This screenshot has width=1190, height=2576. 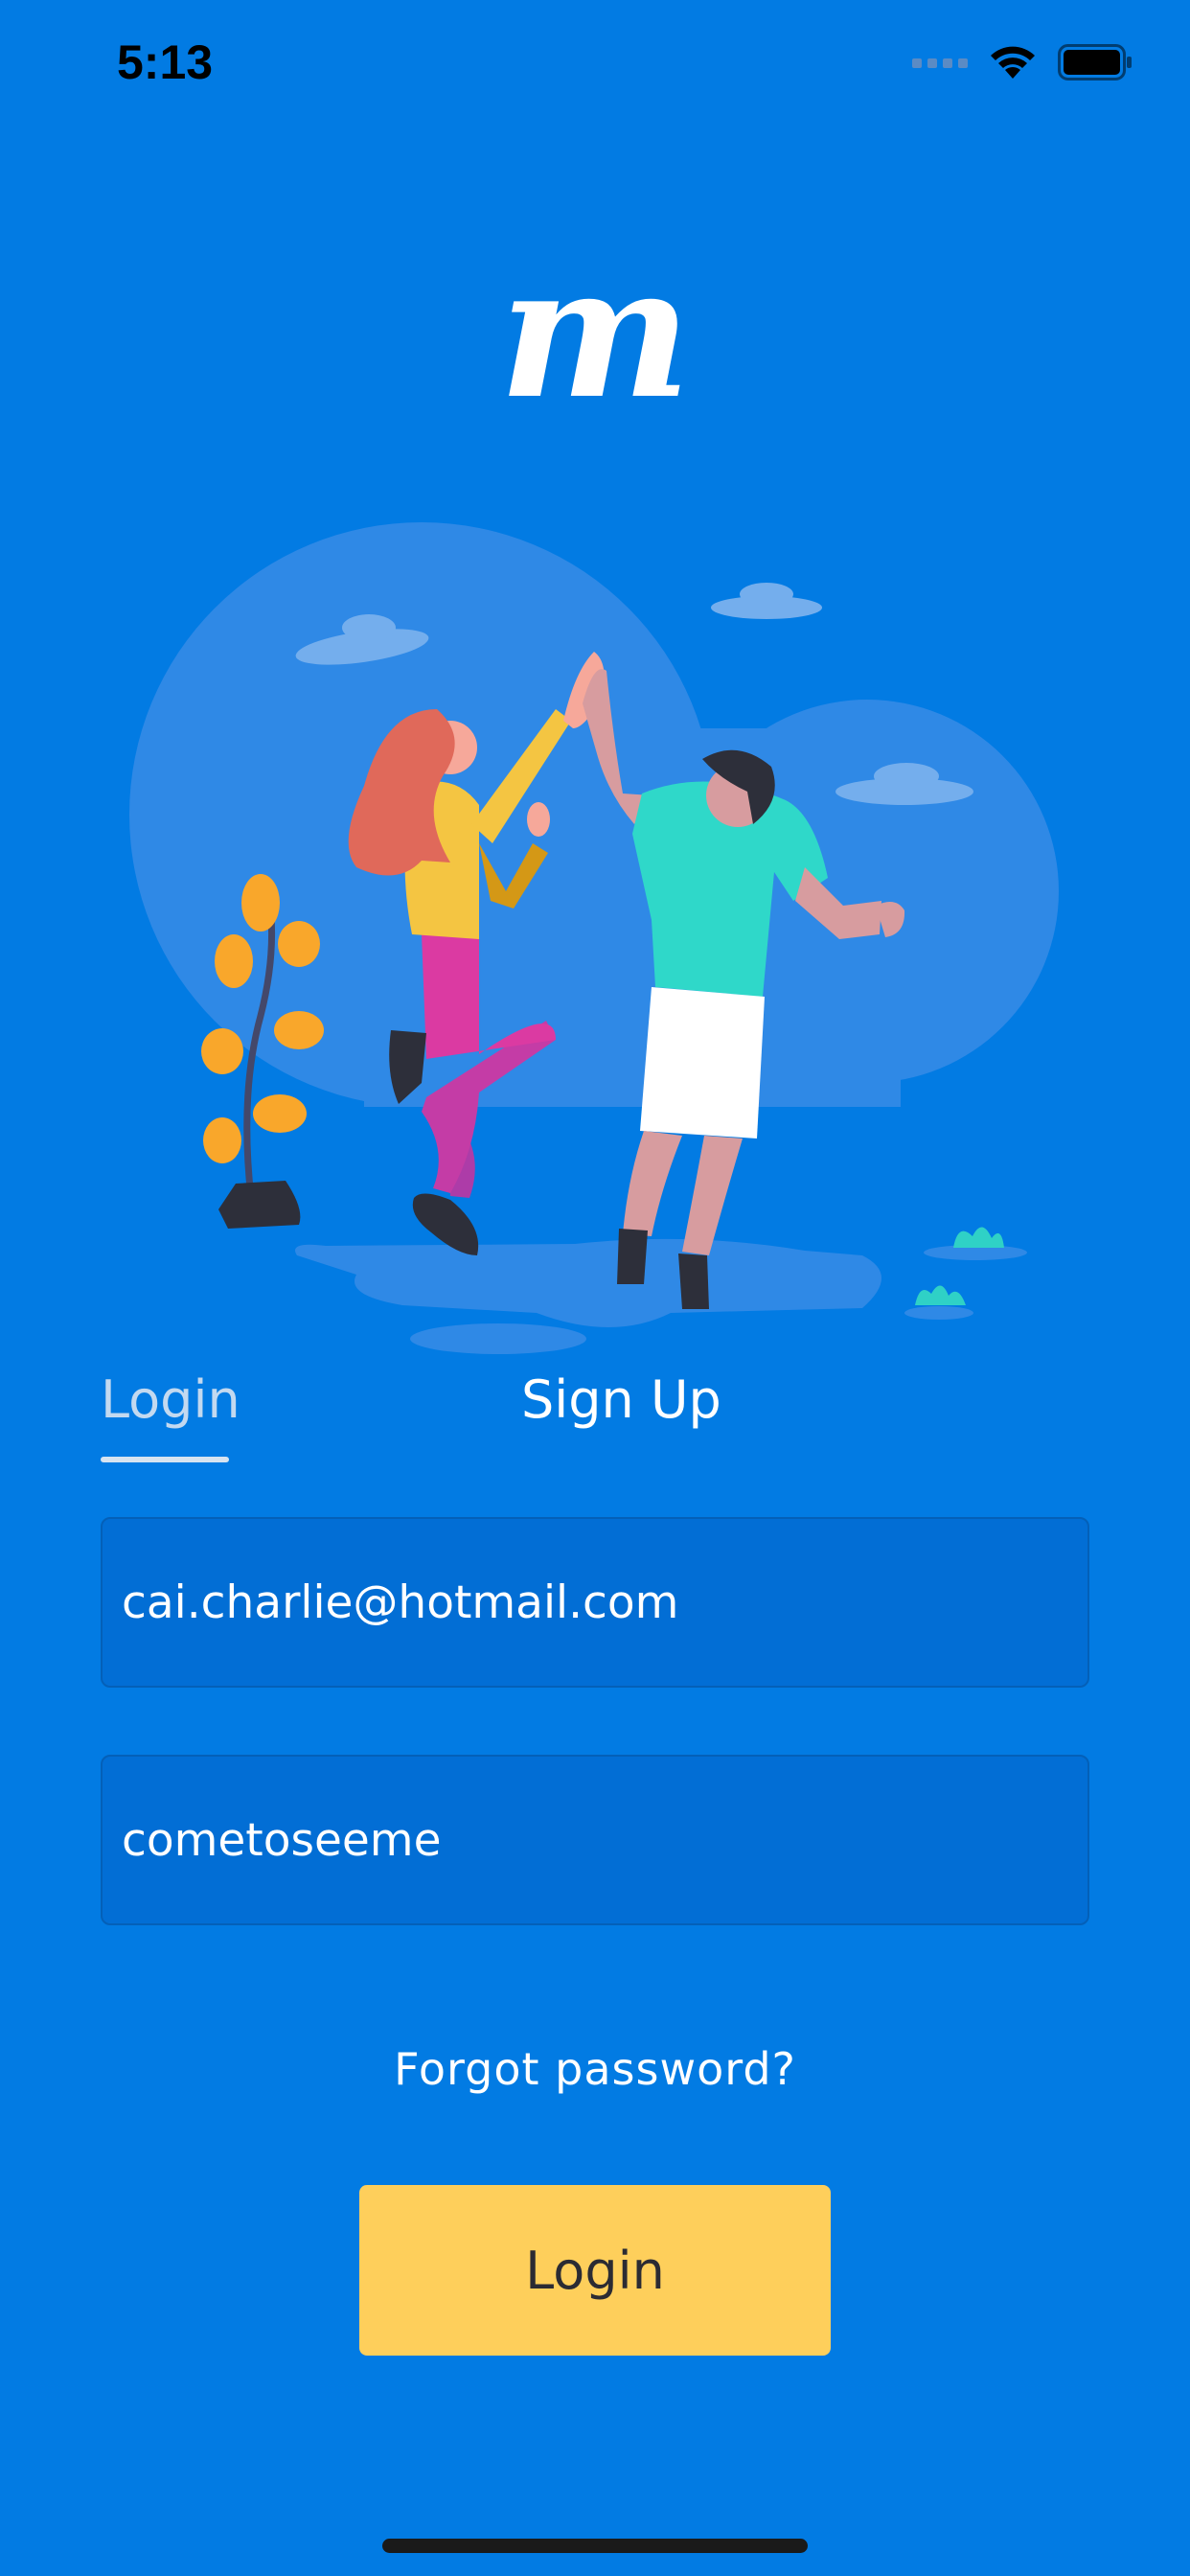 I want to click on tab-signup: Sign Up, so click(x=621, y=1400).